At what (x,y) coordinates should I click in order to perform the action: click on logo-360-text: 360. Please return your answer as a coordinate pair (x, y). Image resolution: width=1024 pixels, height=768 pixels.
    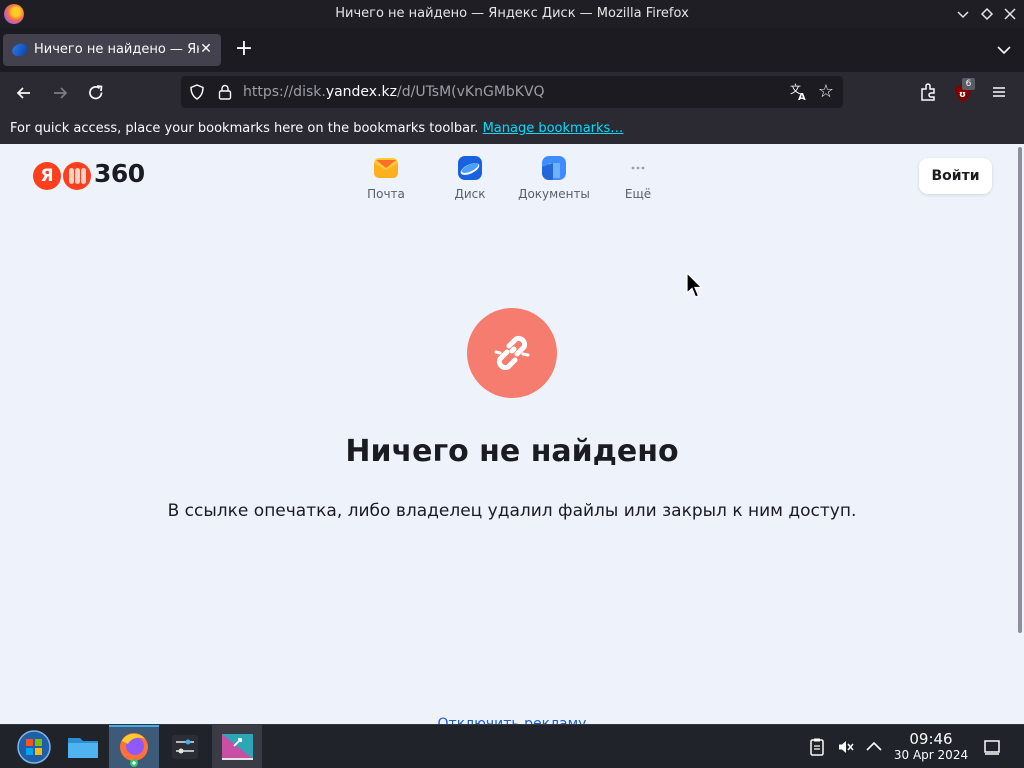
    Looking at the image, I should click on (119, 173).